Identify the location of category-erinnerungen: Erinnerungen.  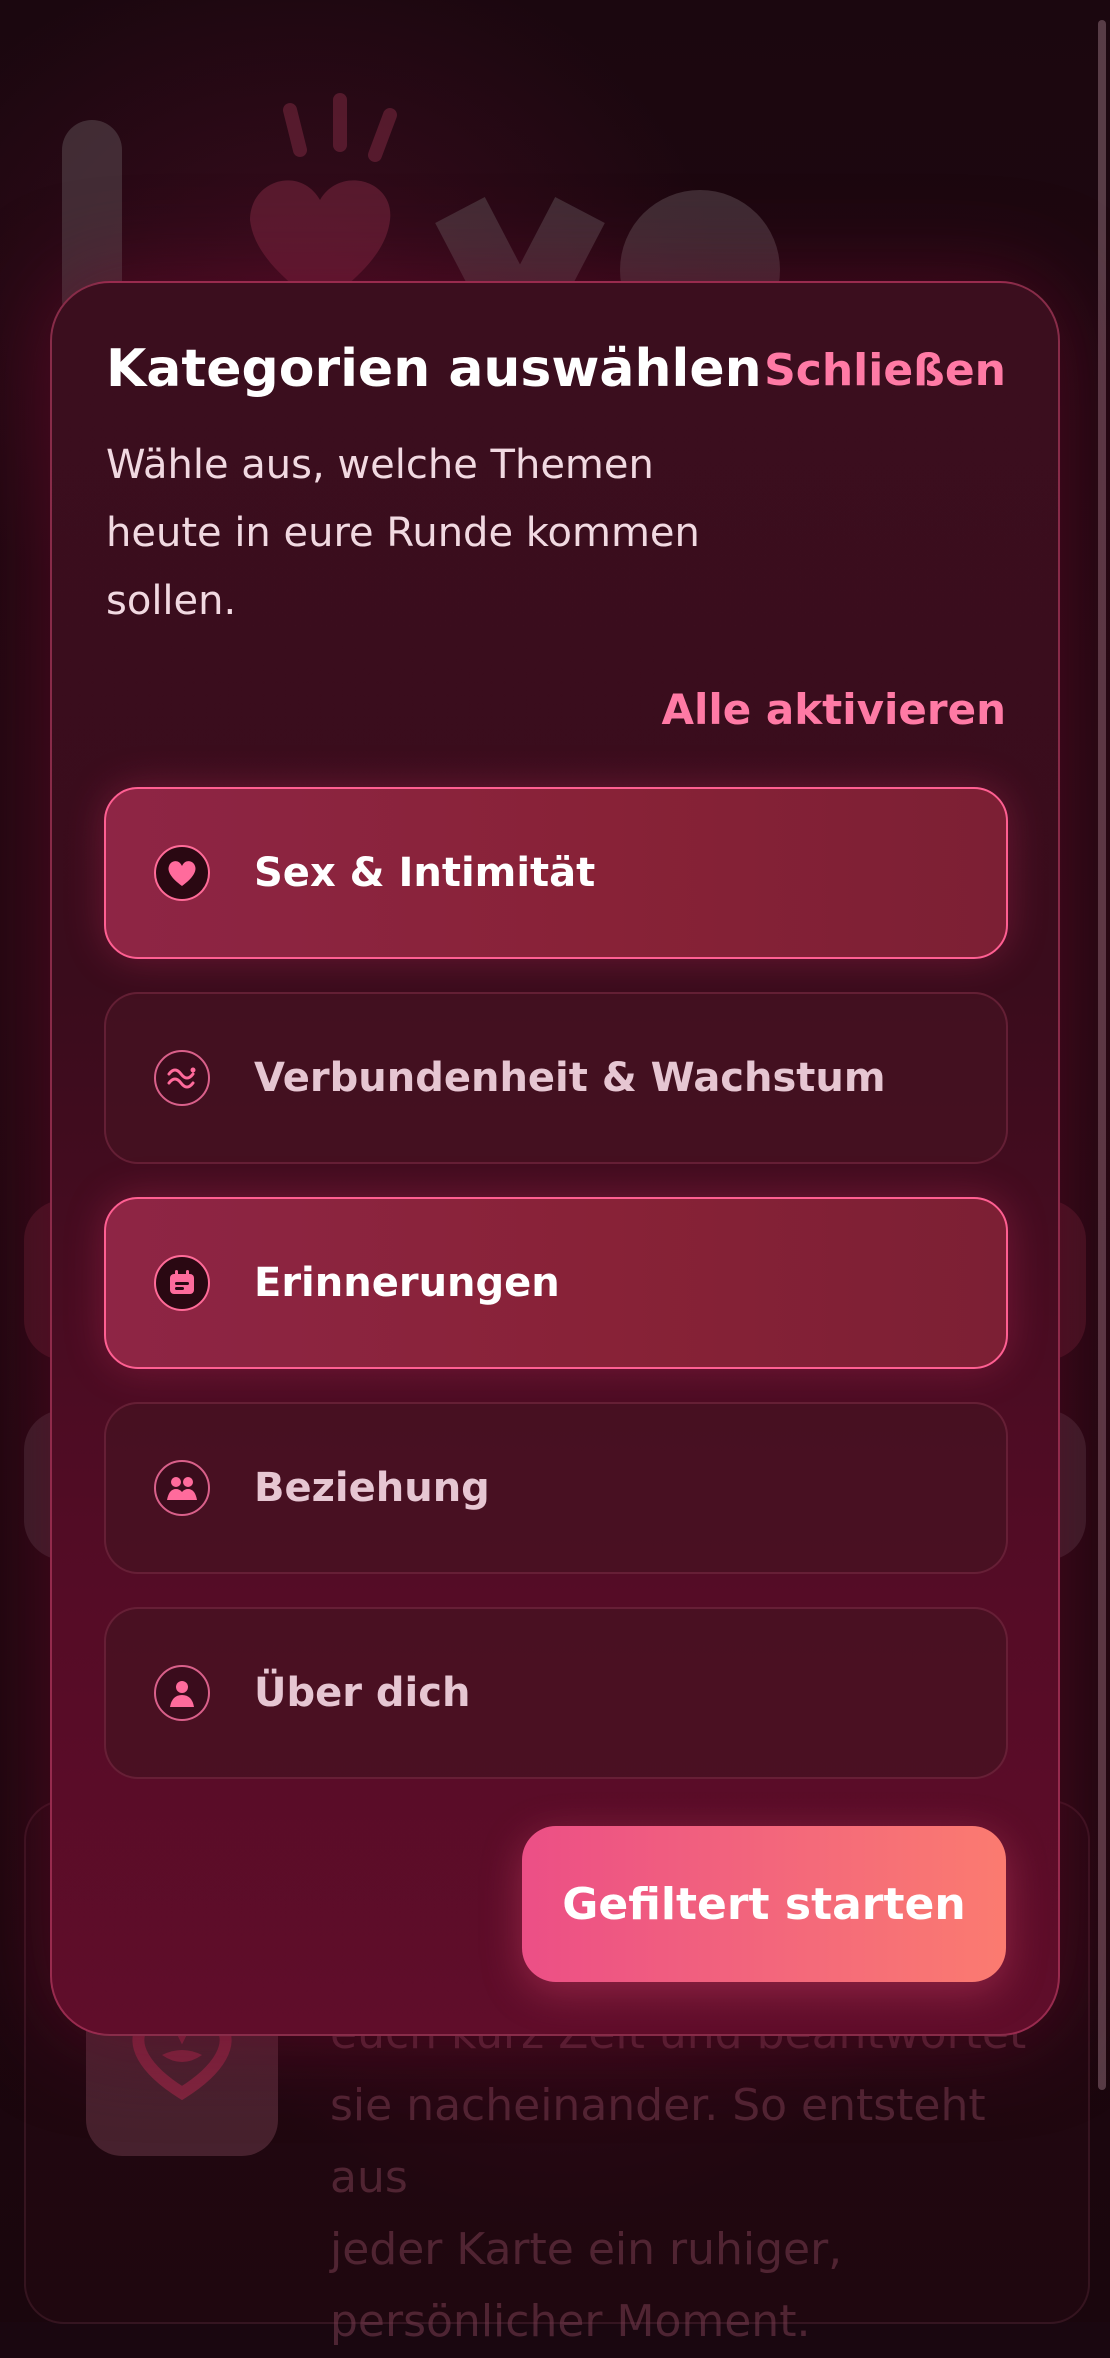
(556, 1283).